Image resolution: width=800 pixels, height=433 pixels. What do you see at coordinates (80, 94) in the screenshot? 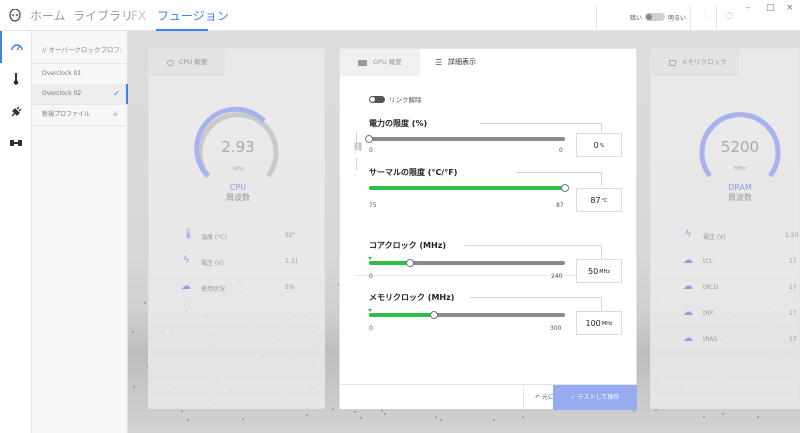
I see `profile-item-overclock-02: Overclock 02 ✓` at bounding box center [80, 94].